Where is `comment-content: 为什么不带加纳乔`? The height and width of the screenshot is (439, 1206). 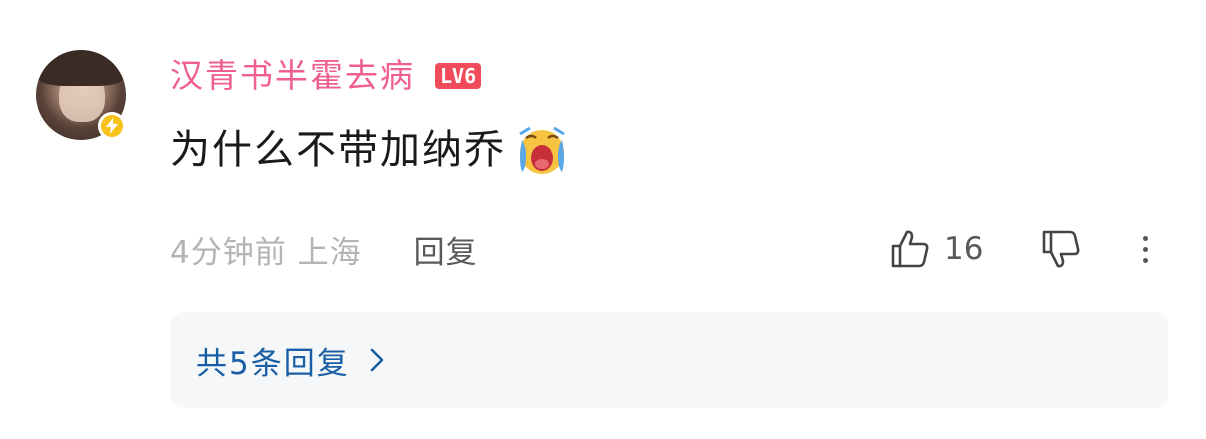 comment-content: 为什么不带加纳乔 is located at coordinates (371, 150).